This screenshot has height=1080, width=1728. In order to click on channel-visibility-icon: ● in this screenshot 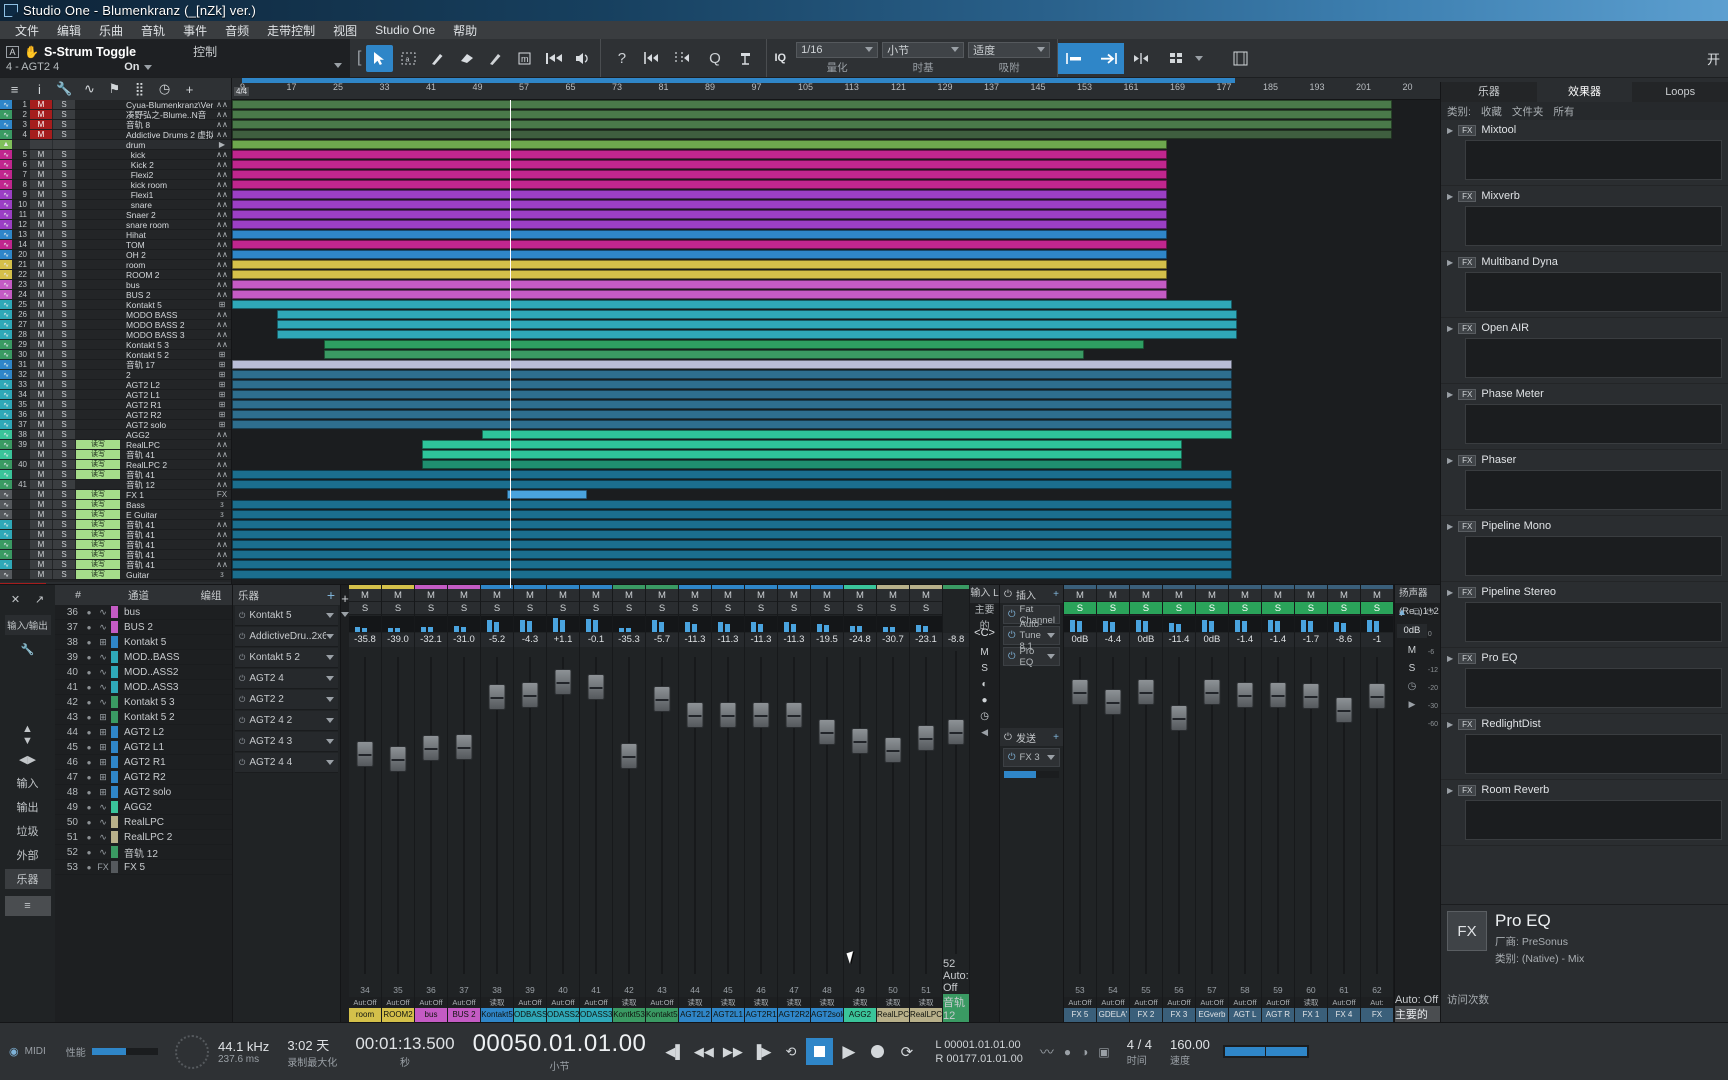, I will do `click(89, 792)`.